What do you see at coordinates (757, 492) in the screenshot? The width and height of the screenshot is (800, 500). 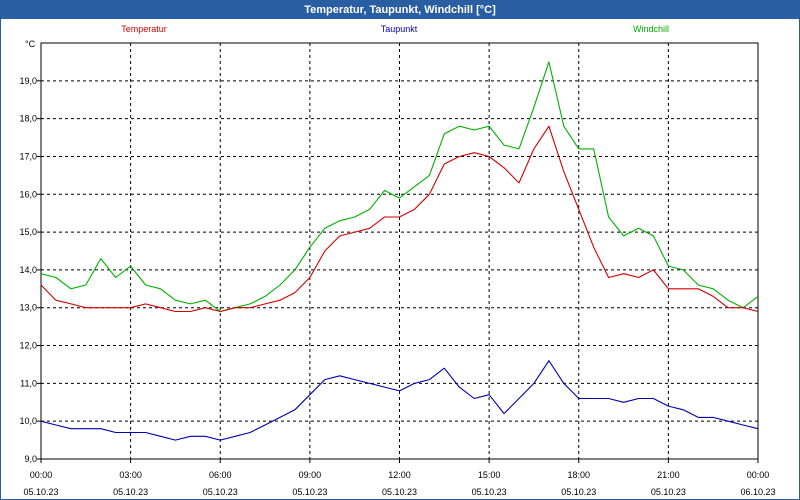 I see `x-tick-date-label: 06.10.23` at bounding box center [757, 492].